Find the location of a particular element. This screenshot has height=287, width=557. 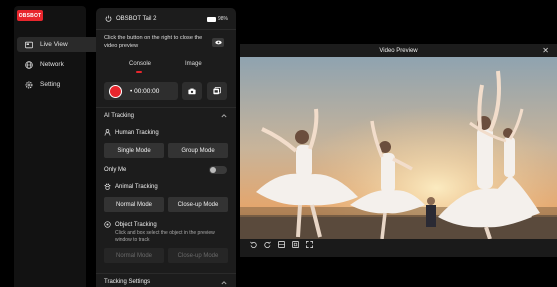

sidebar-item-network: Network is located at coordinates (59, 64).